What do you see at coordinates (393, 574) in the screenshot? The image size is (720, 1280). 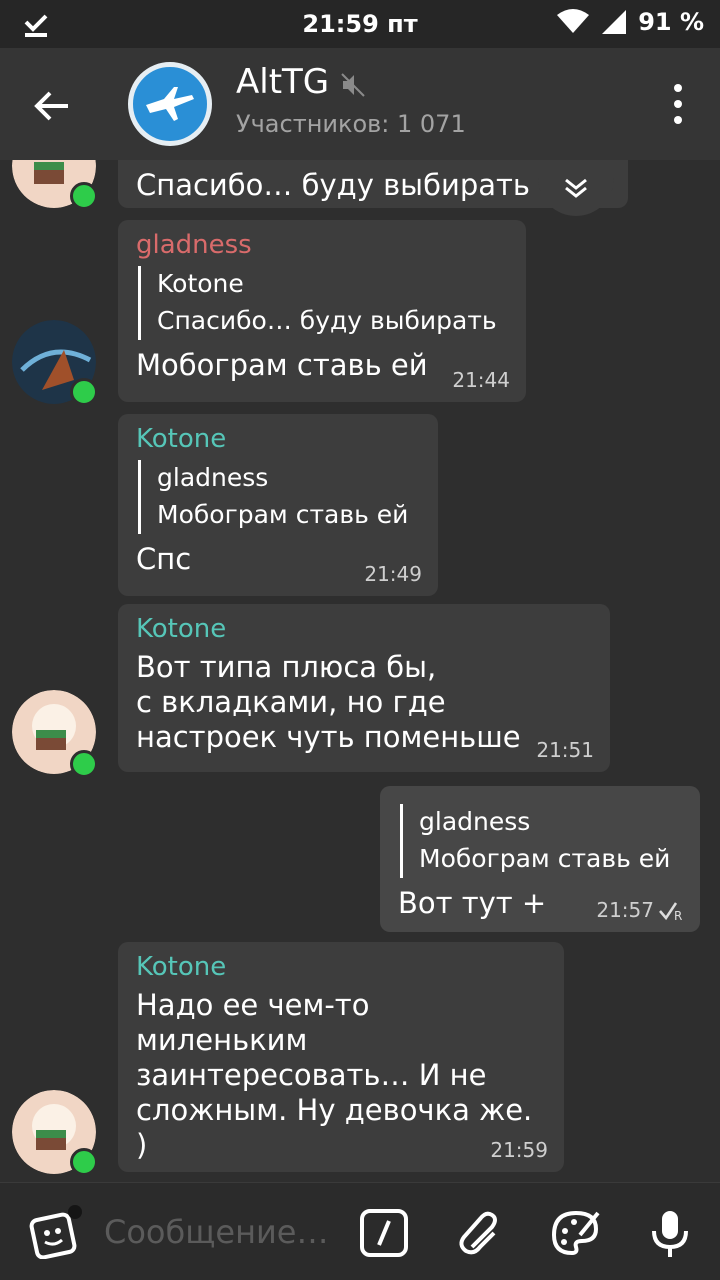 I see `message-time: 21:49` at bounding box center [393, 574].